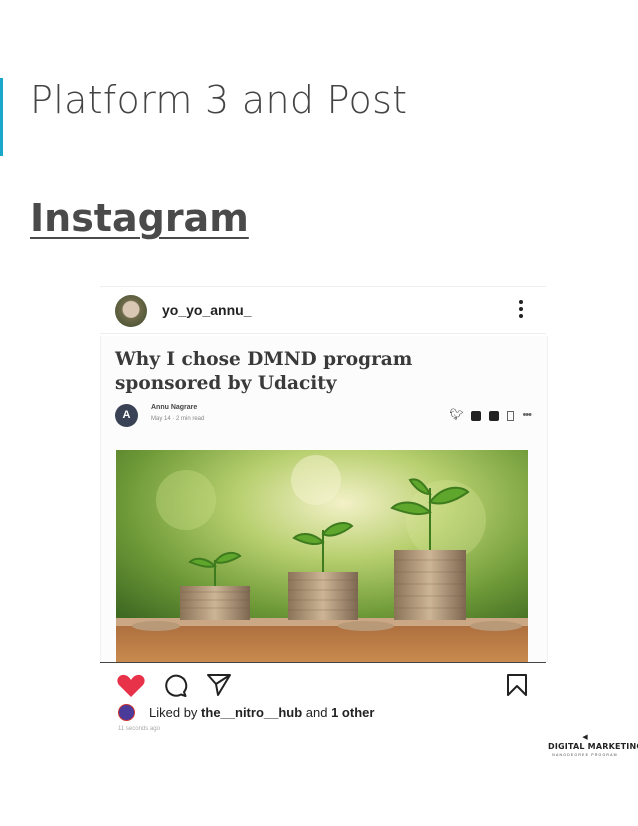 The width and height of the screenshot is (638, 826). I want to click on accent-bar, so click(1, 117).